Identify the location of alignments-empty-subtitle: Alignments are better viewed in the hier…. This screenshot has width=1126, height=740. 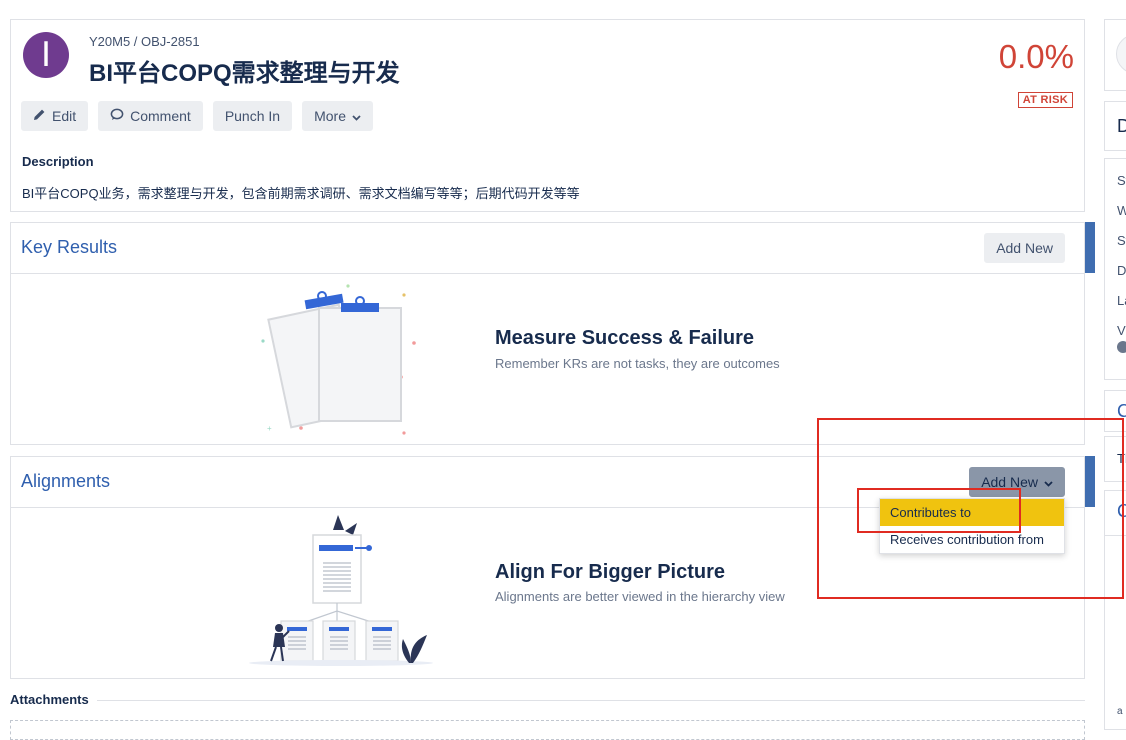
(640, 596).